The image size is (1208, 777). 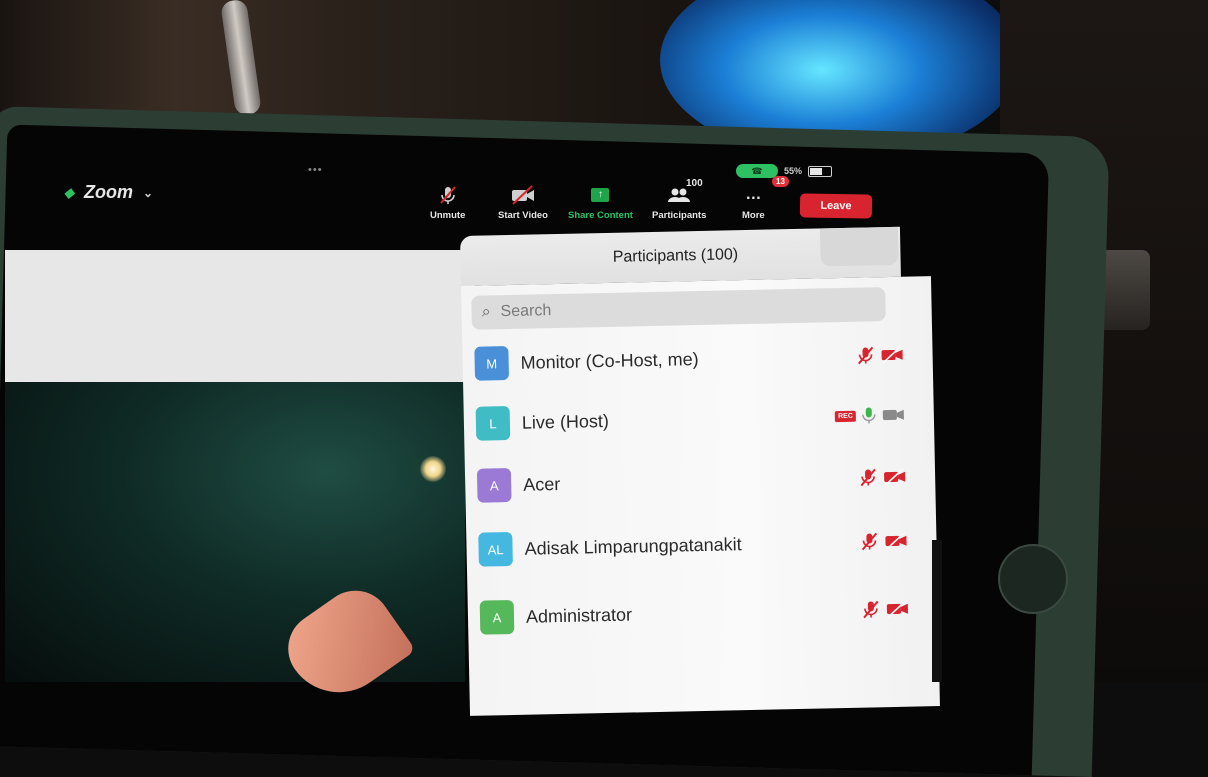 What do you see at coordinates (600, 215) in the screenshot?
I see `share-content-label: Share Content` at bounding box center [600, 215].